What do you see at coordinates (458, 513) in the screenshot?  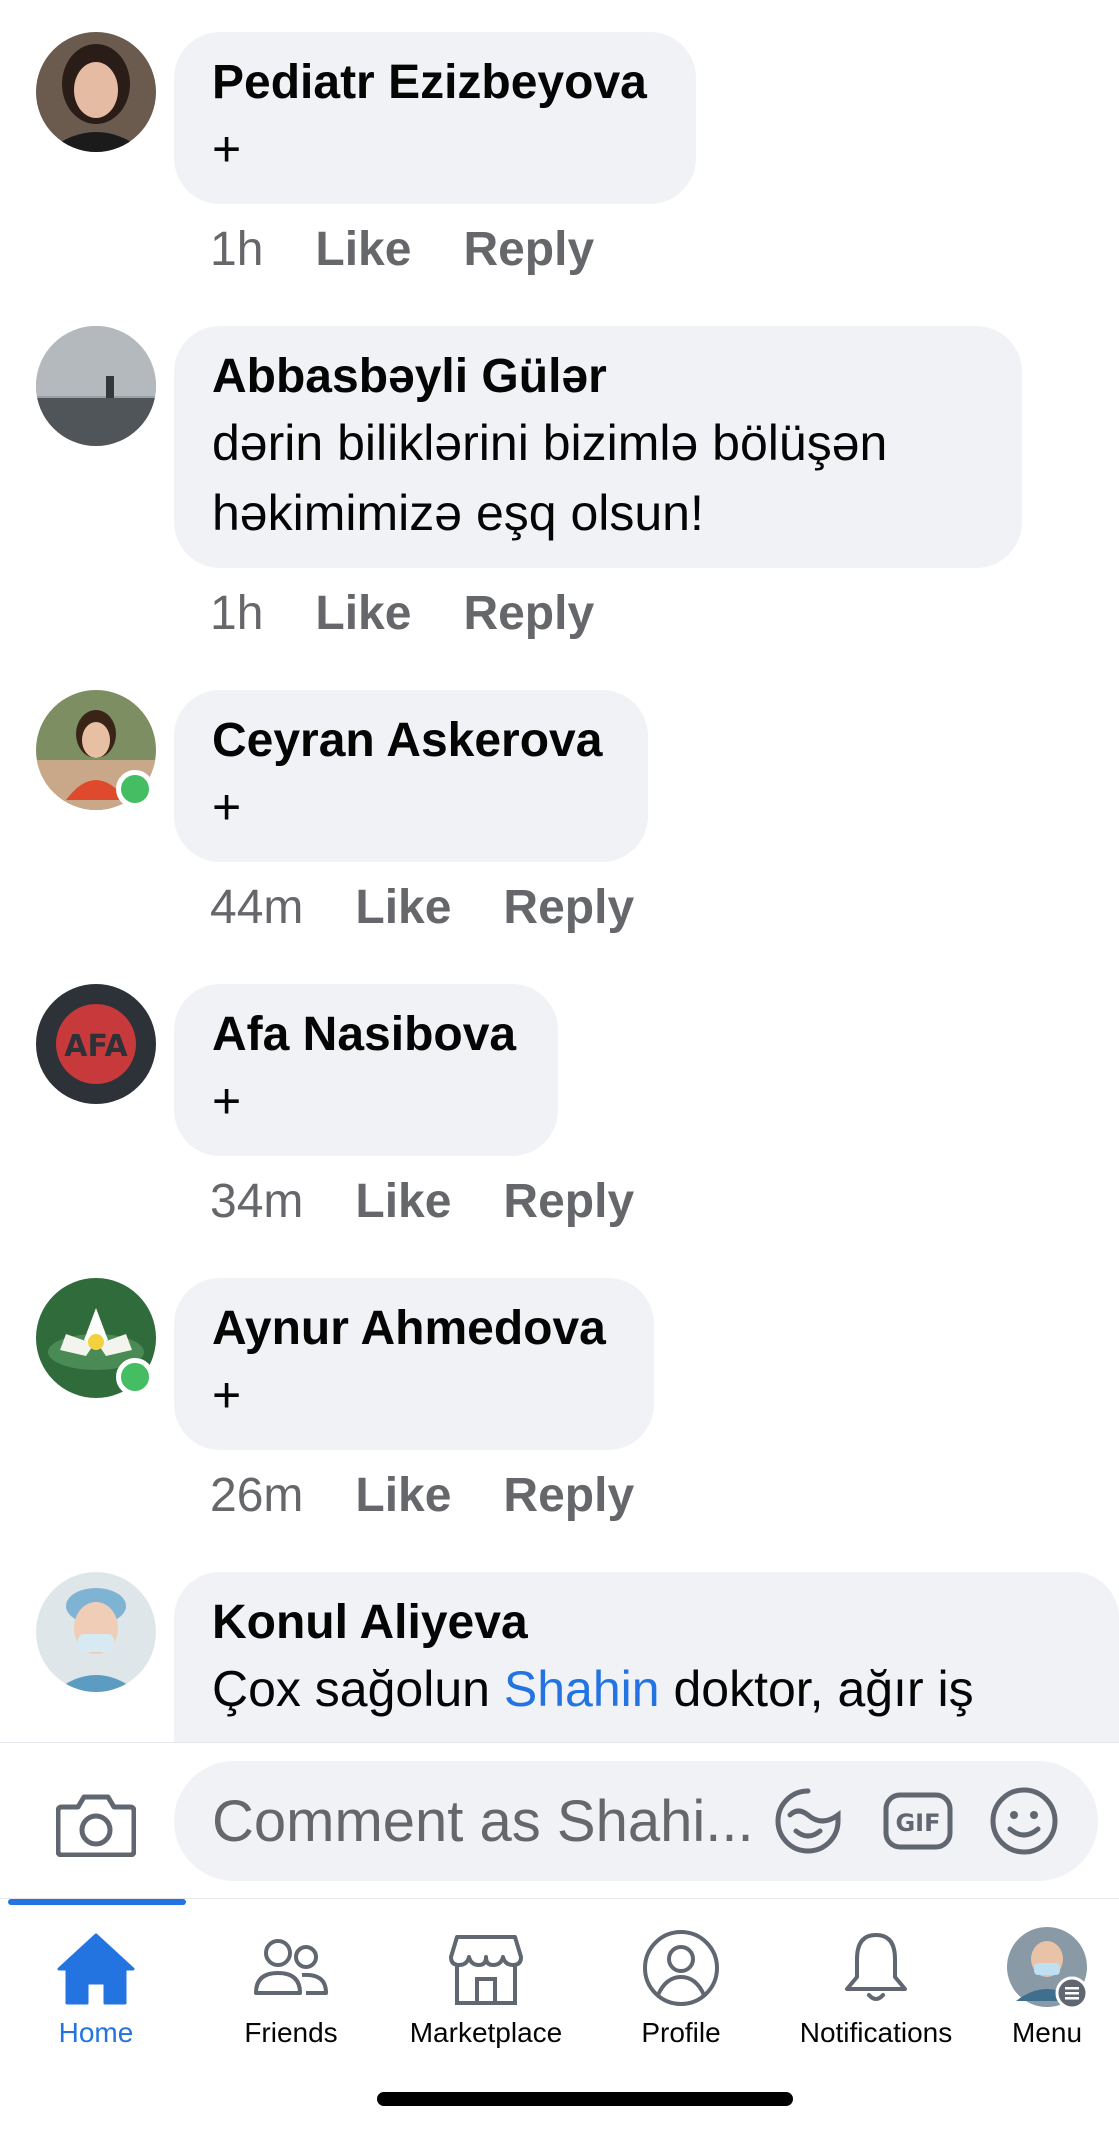 I see `comment-text: həkimimizə eşq olsun!` at bounding box center [458, 513].